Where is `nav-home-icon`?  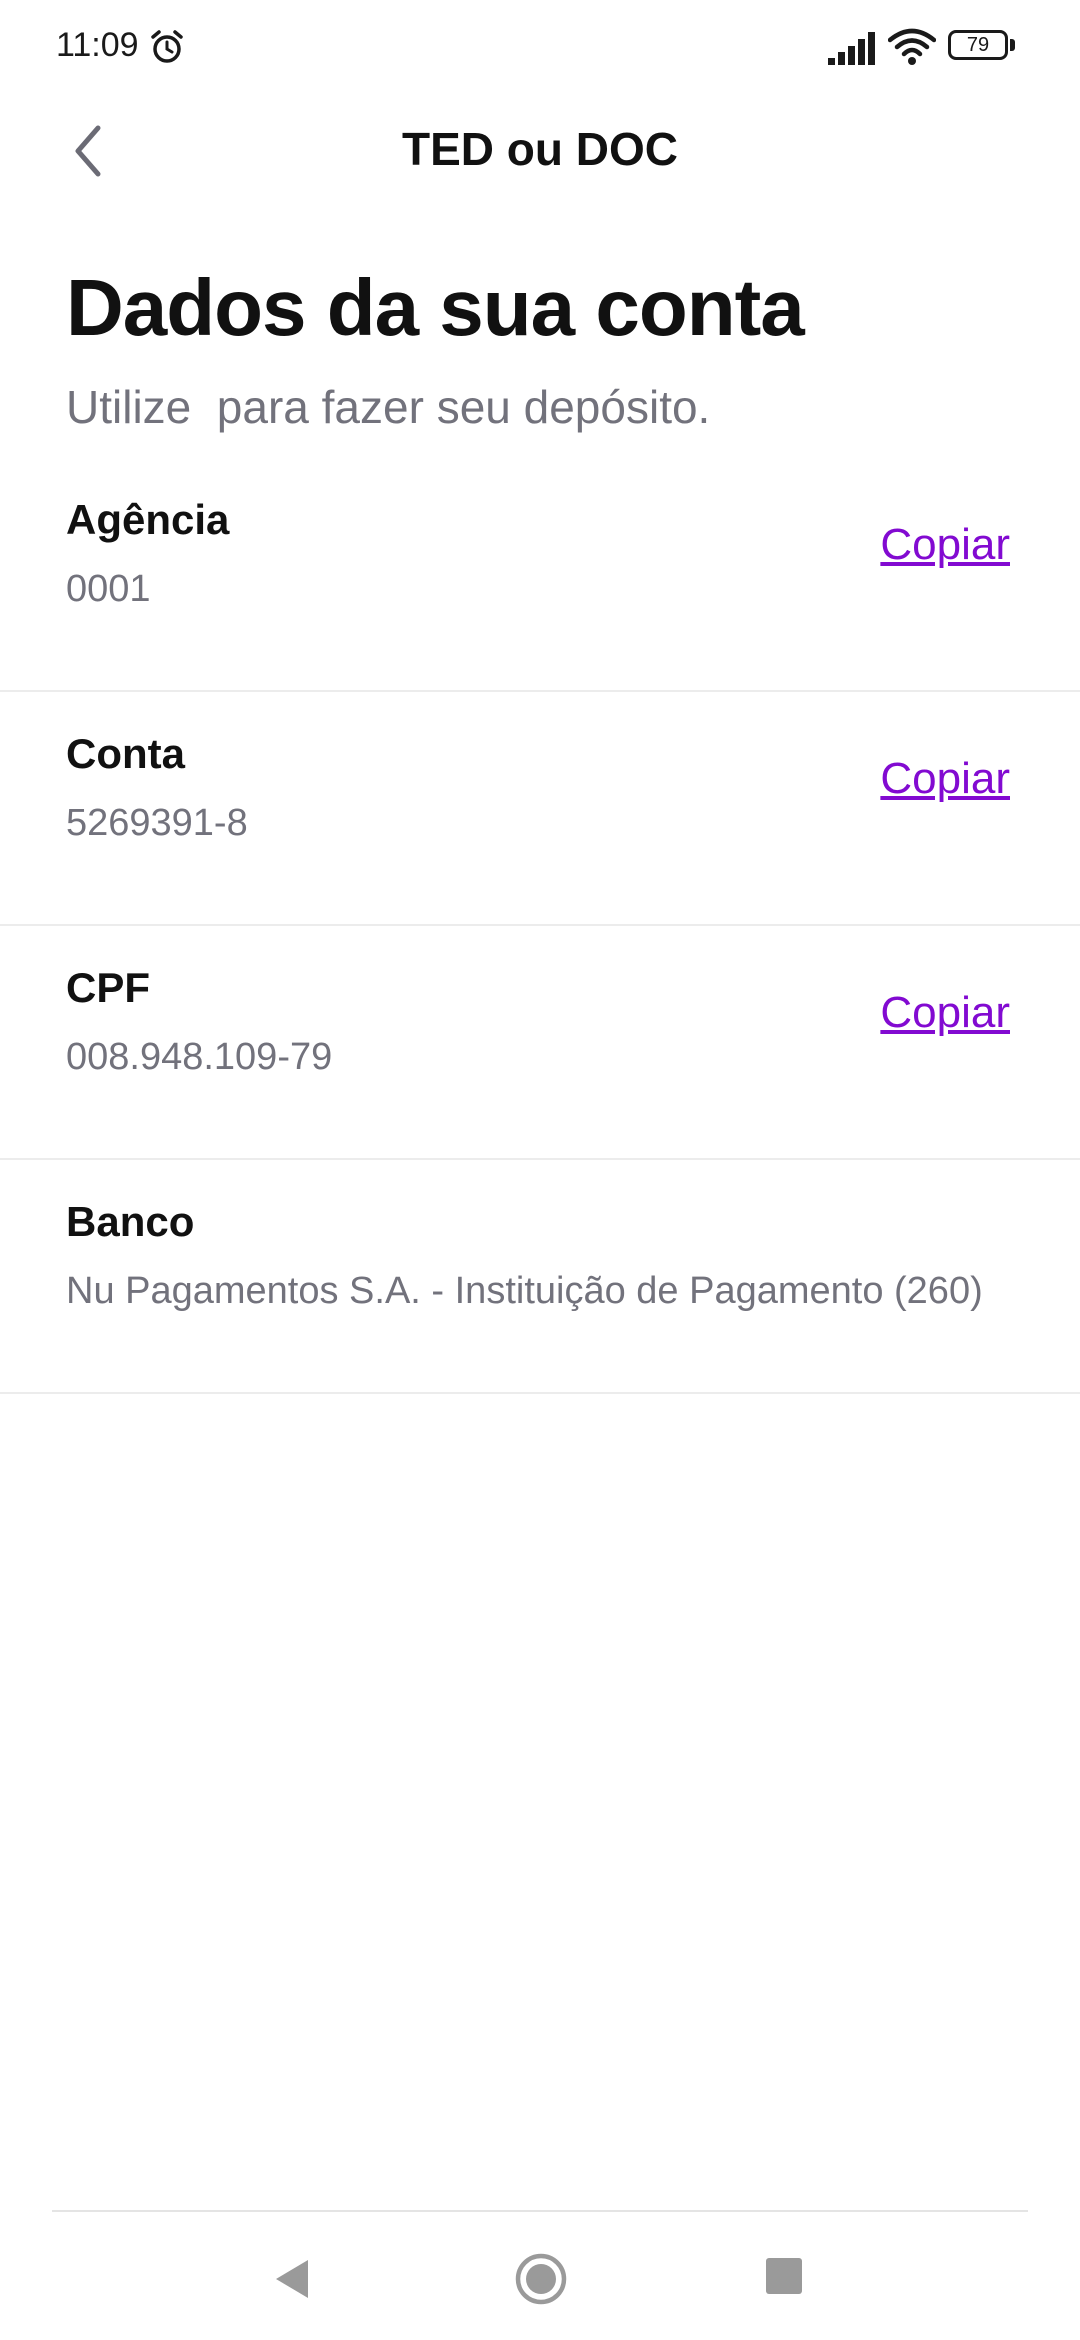 nav-home-icon is located at coordinates (541, 2279).